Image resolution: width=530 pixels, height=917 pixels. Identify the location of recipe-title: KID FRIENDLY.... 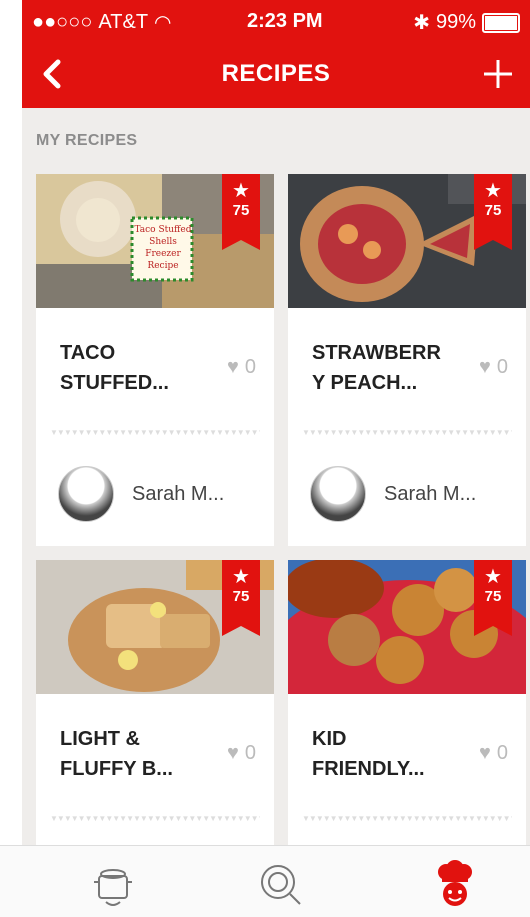
(368, 754).